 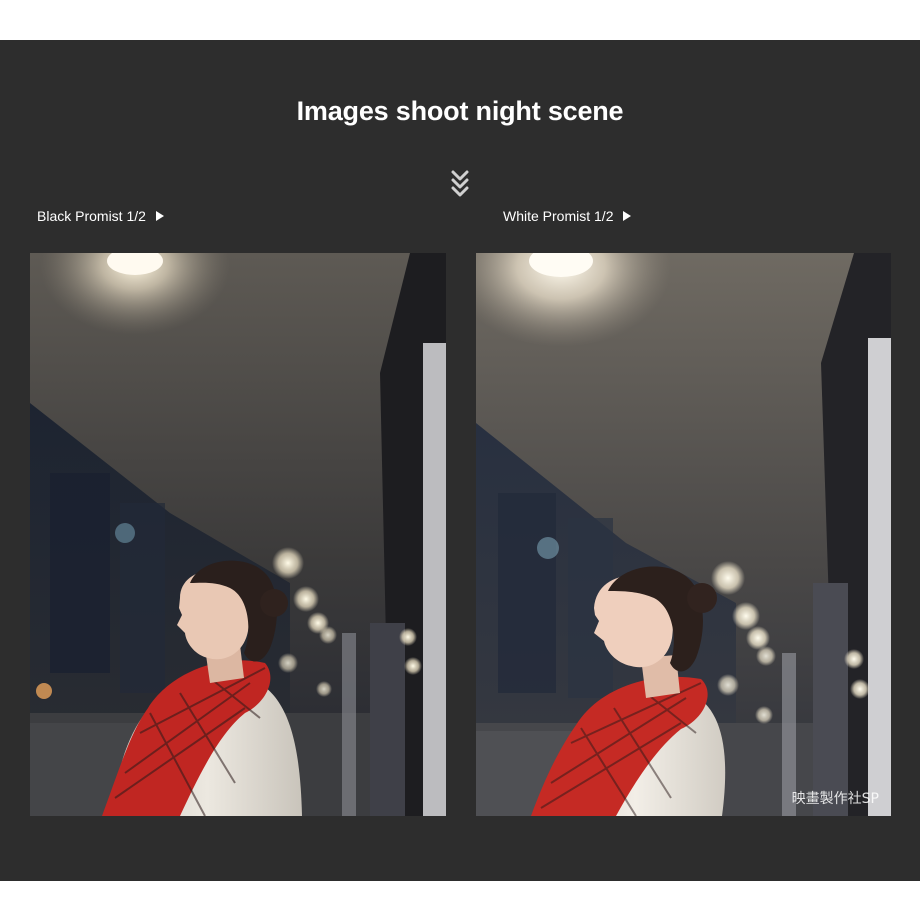 What do you see at coordinates (835, 799) in the screenshot?
I see `watermark-text: 映畫製作社SP` at bounding box center [835, 799].